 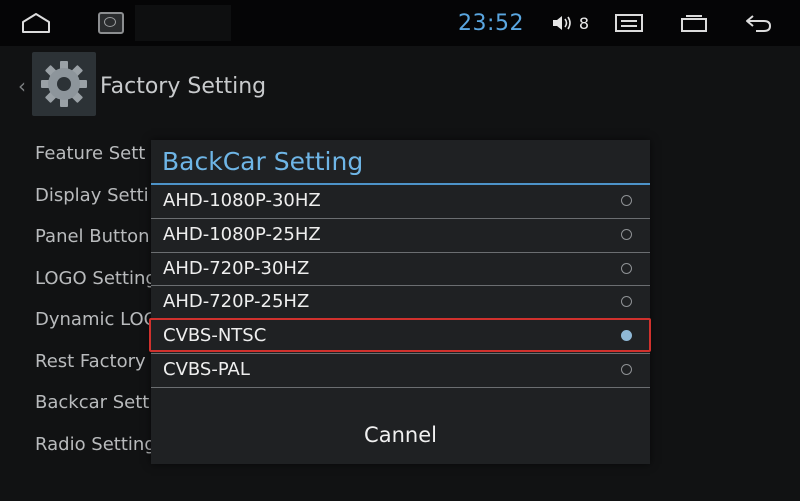 I want to click on recent-app-thumbnail, so click(x=111, y=23).